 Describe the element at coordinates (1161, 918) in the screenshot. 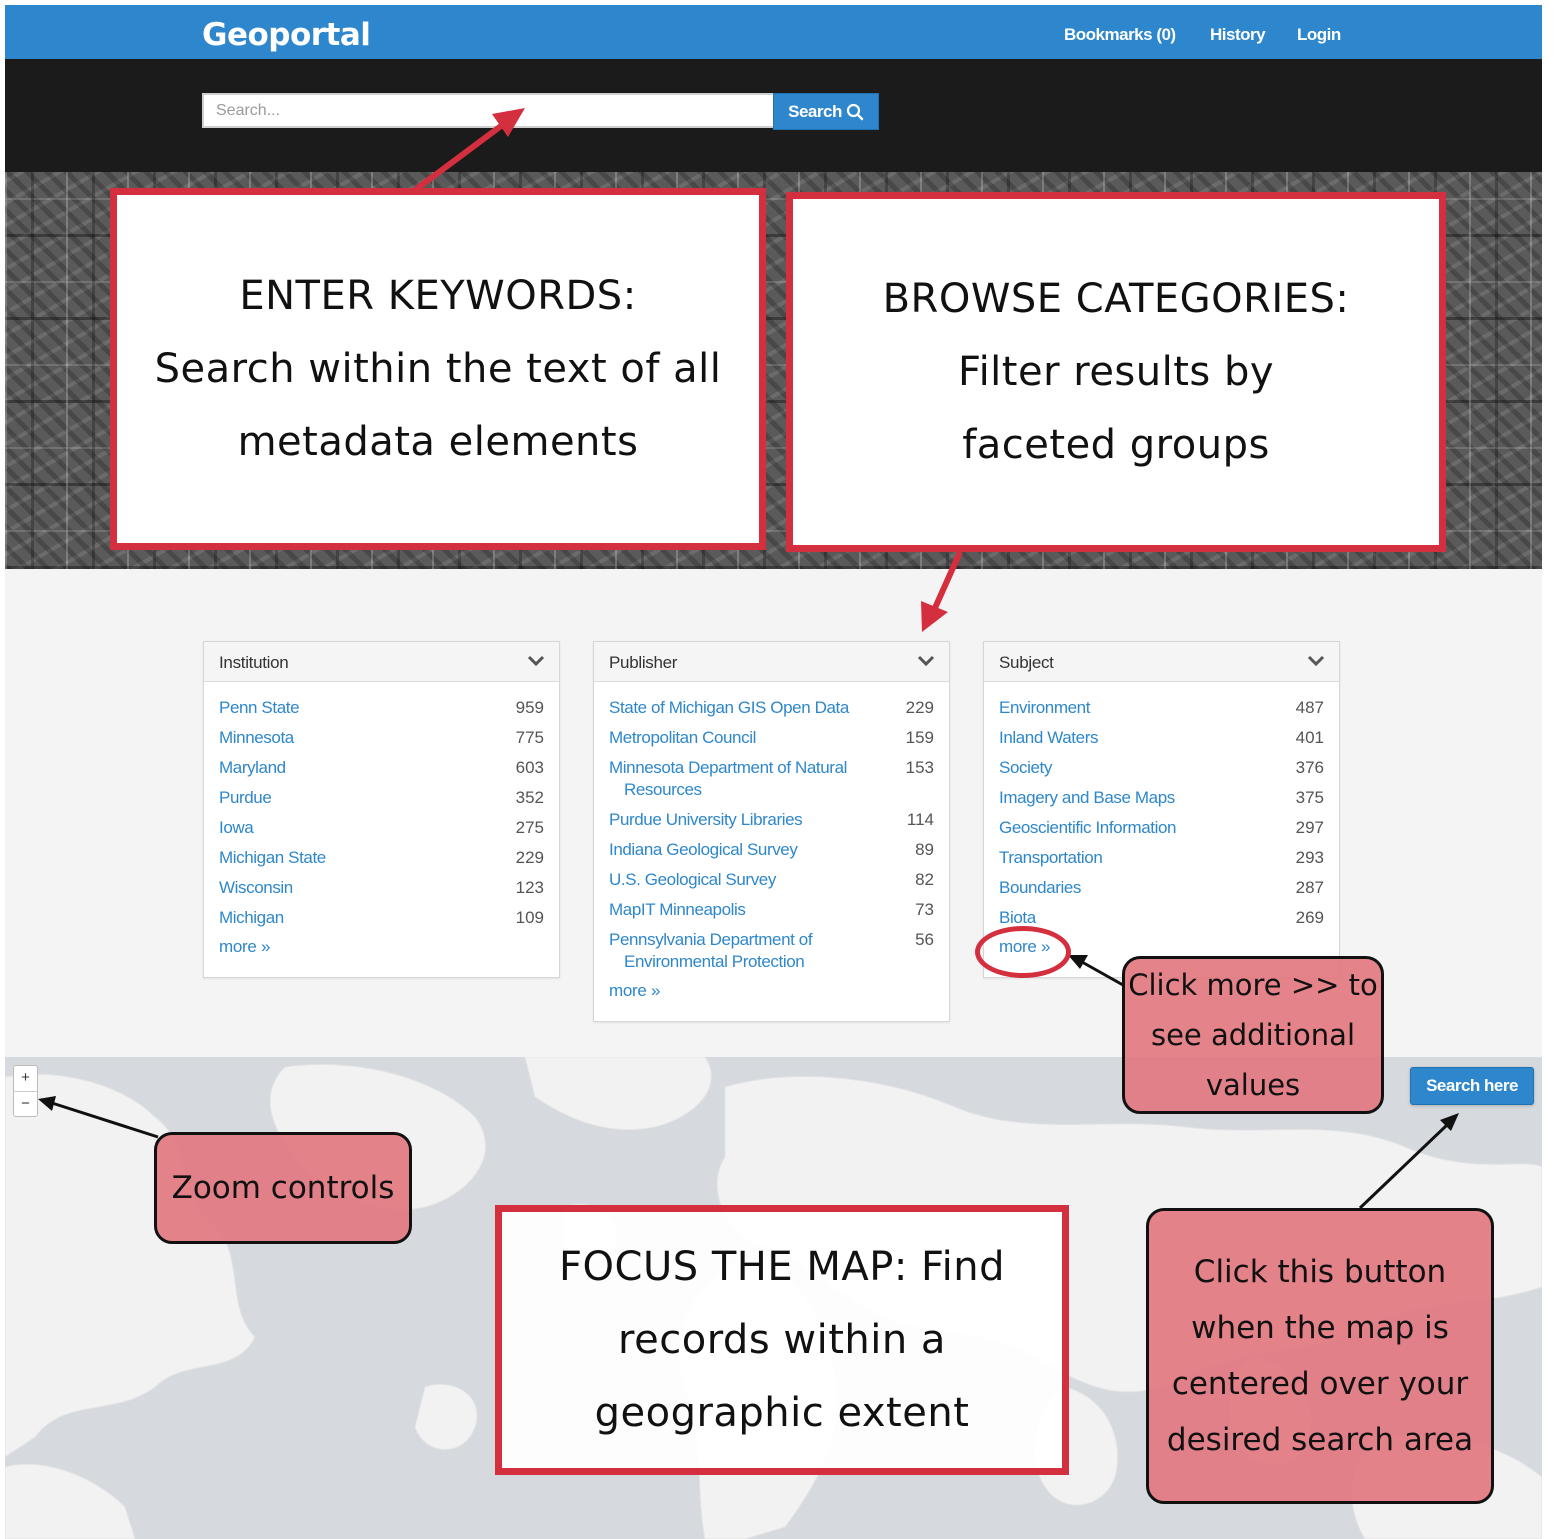

I see `facet-item: Biota 269` at that location.